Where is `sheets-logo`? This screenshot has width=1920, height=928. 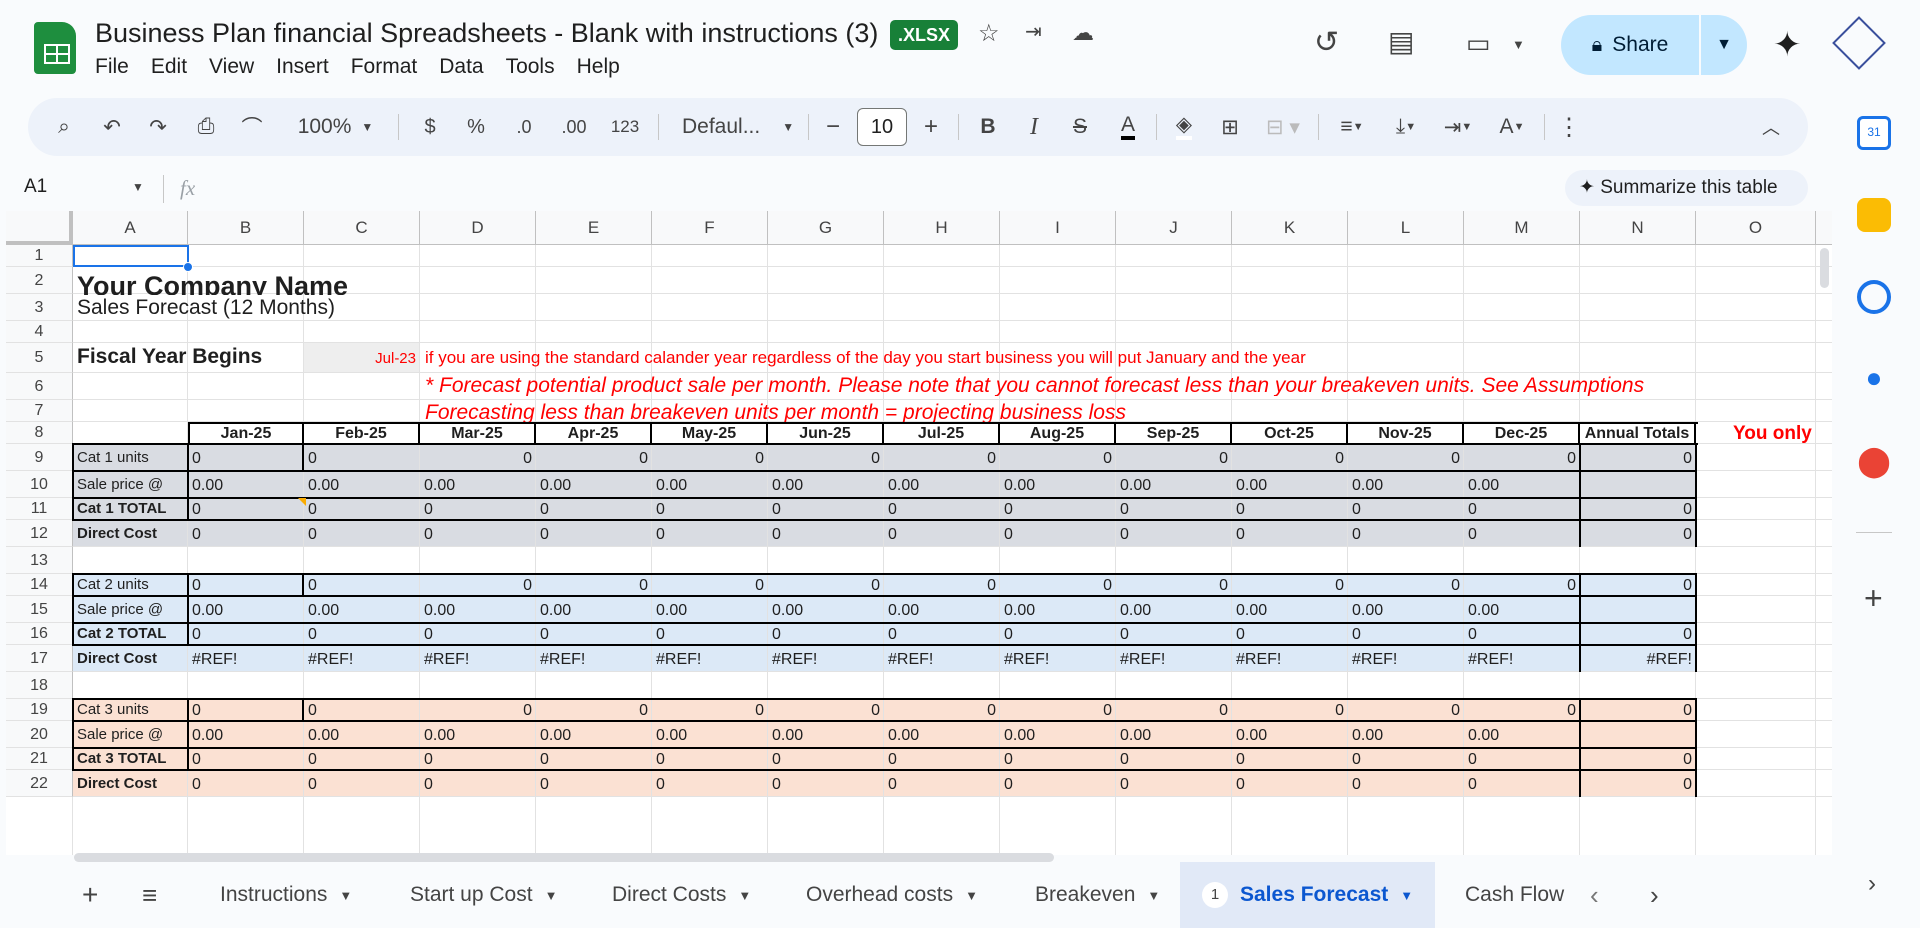
sheets-logo is located at coordinates (55, 48).